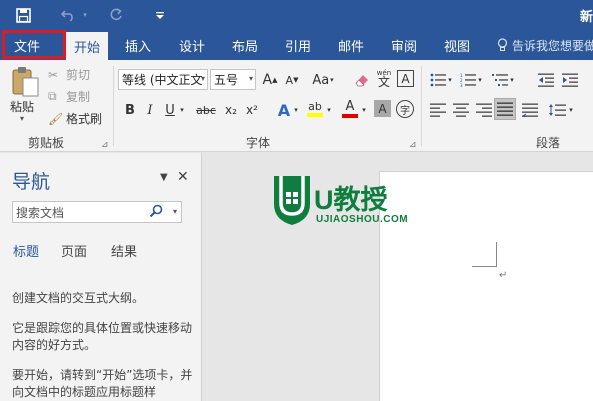 The image size is (593, 401). What do you see at coordinates (500, 80) in the screenshot?
I see `multilevel-list-icon` at bounding box center [500, 80].